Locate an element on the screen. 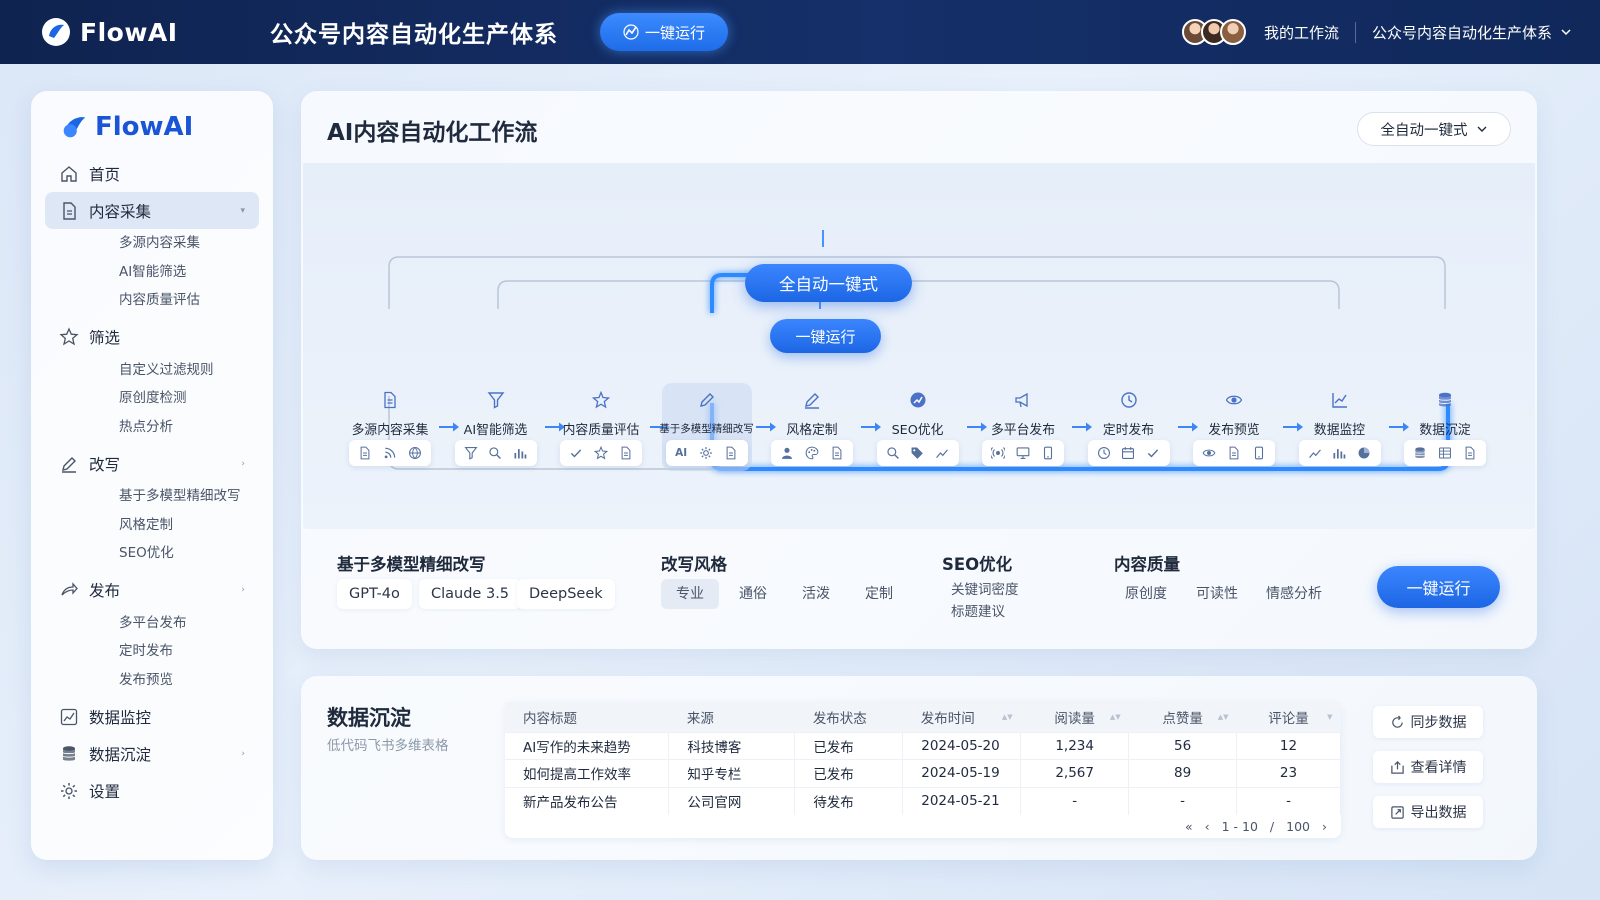 The width and height of the screenshot is (1600, 900). sidebar-subitem: 原创度检测 is located at coordinates (152, 398).